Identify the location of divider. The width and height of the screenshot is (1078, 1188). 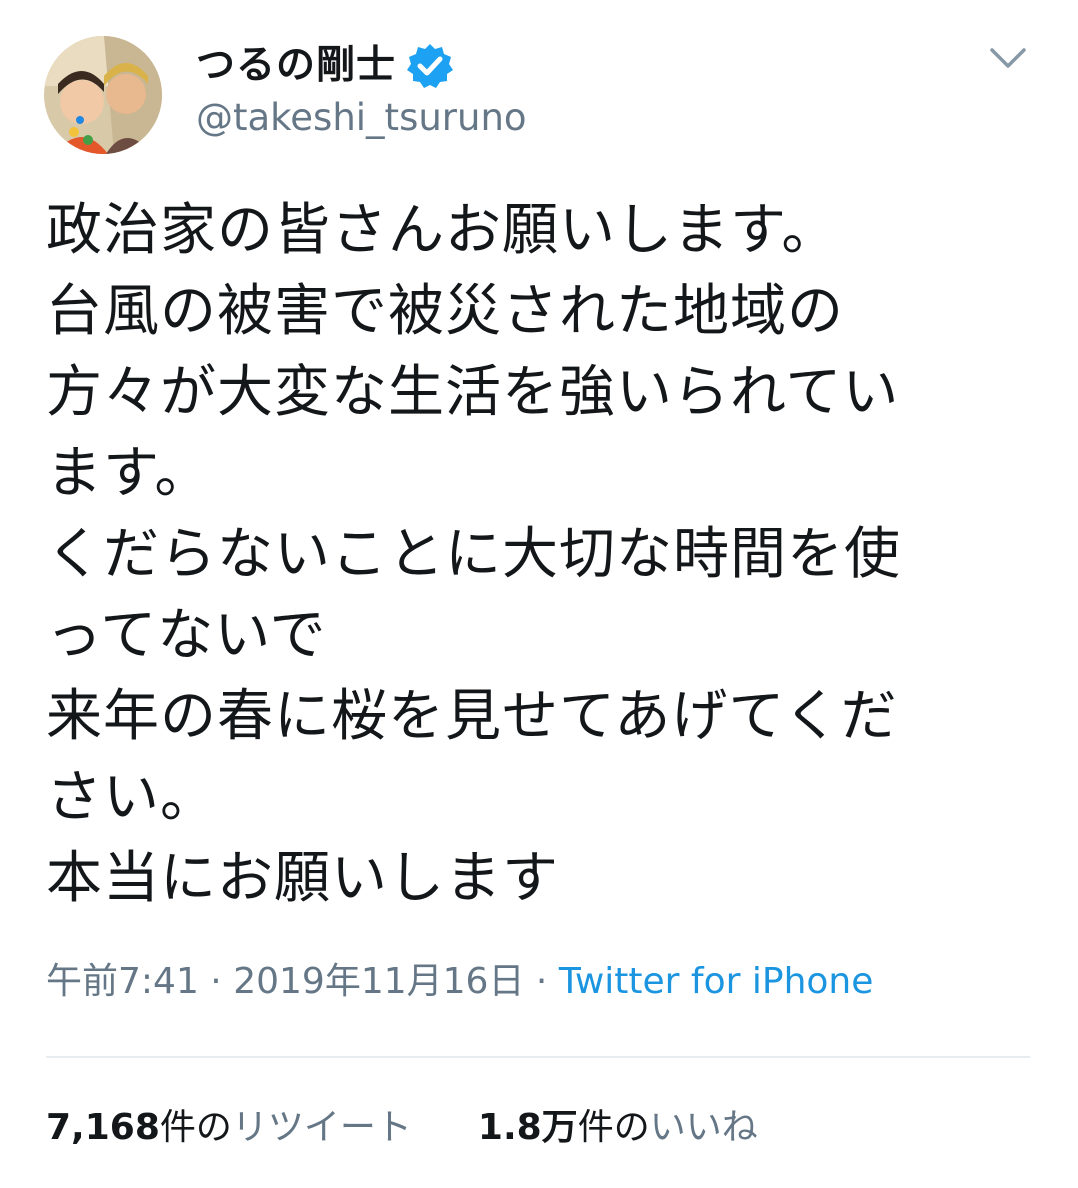
(538, 1057).